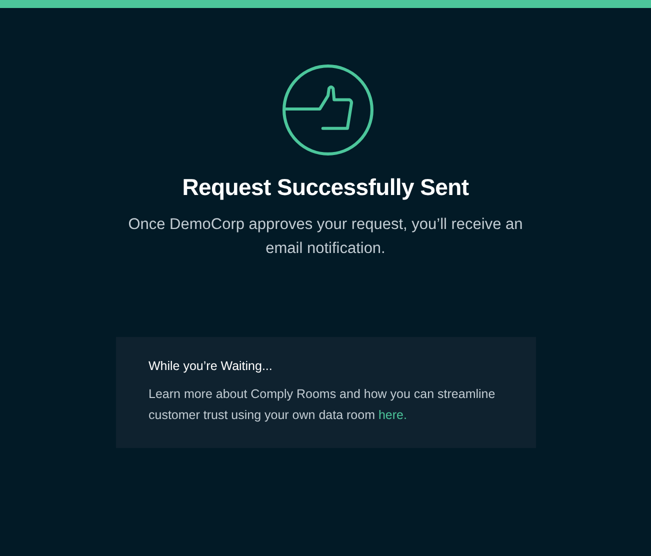  What do you see at coordinates (325, 187) in the screenshot?
I see `success-title: Request Successfully Sent` at bounding box center [325, 187].